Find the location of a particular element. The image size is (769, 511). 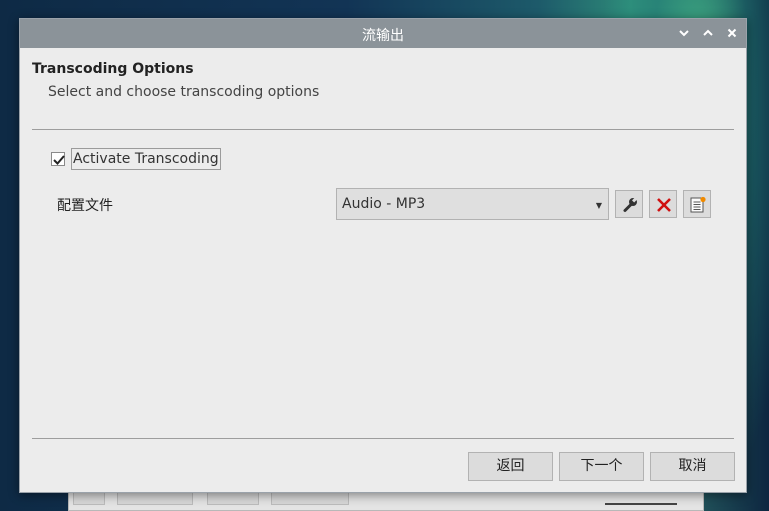

new-profile-icon is located at coordinates (698, 204).